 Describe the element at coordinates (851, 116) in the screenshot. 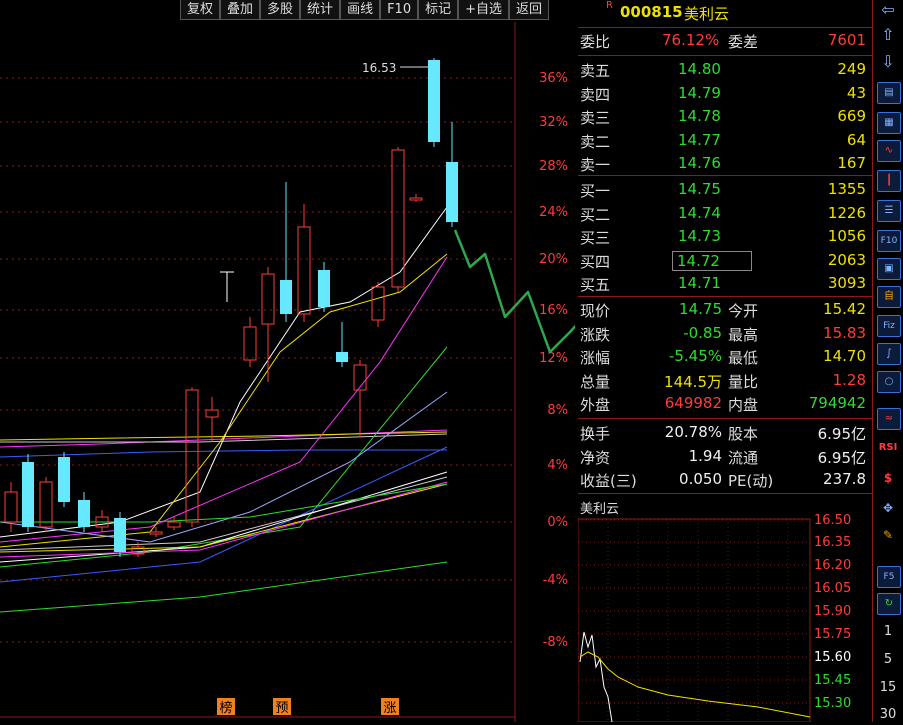

I see `ask-volume: 669` at that location.